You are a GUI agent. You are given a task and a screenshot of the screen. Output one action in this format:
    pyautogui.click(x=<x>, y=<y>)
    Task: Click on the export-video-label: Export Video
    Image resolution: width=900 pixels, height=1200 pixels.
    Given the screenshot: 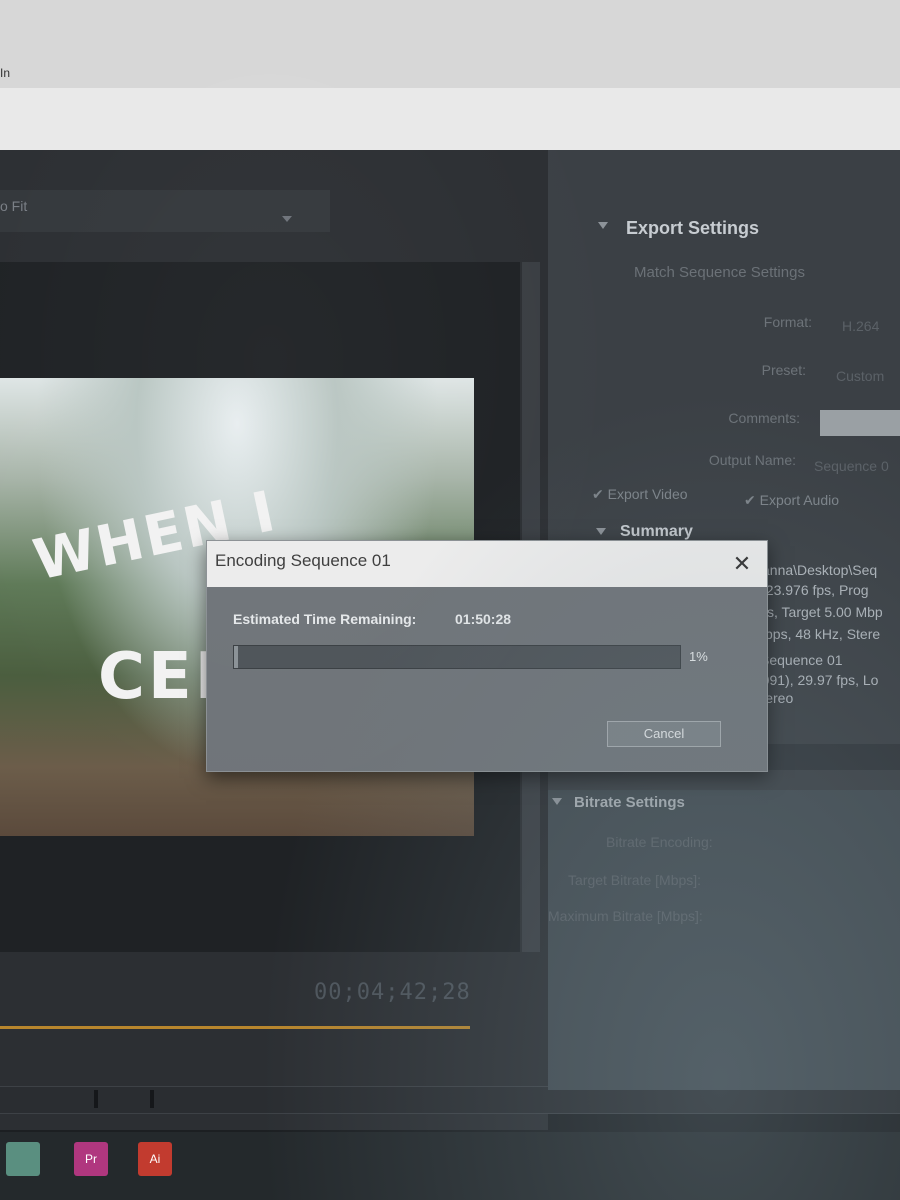 What is the action you would take?
    pyautogui.click(x=647, y=494)
    